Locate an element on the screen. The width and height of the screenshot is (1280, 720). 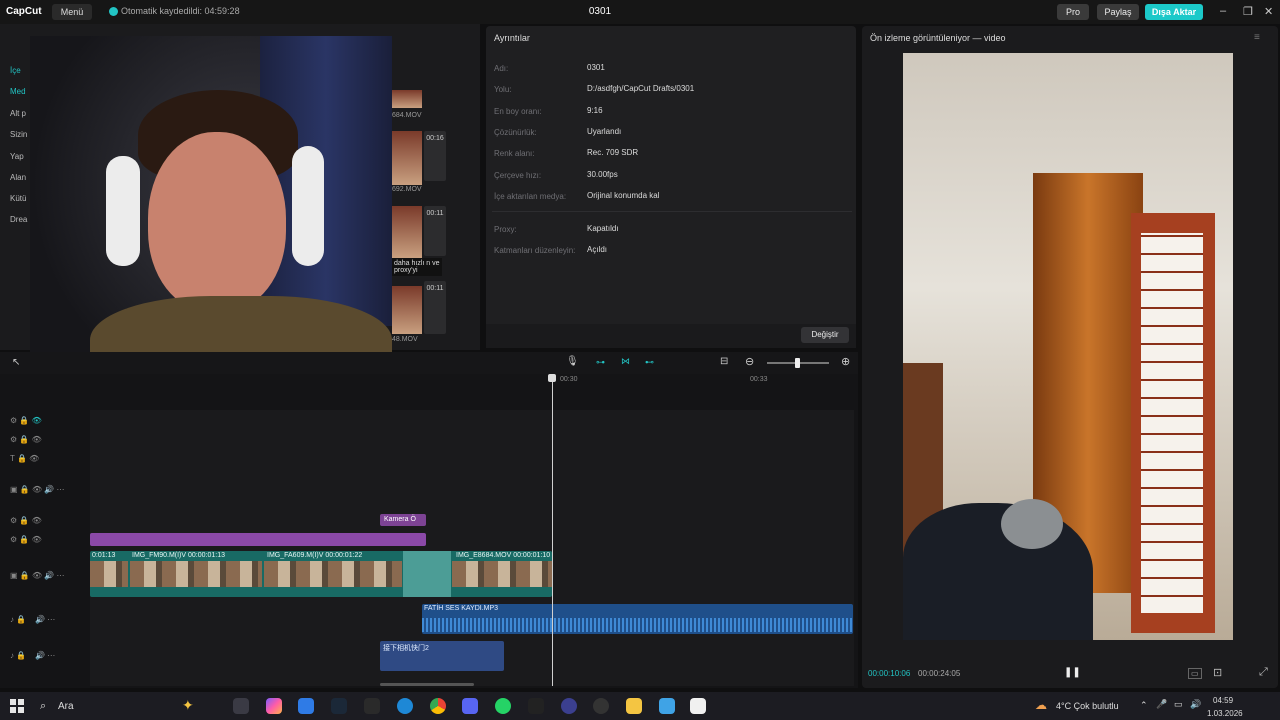
snapshot-icon: ⊡ is located at coordinates (1217, 672).